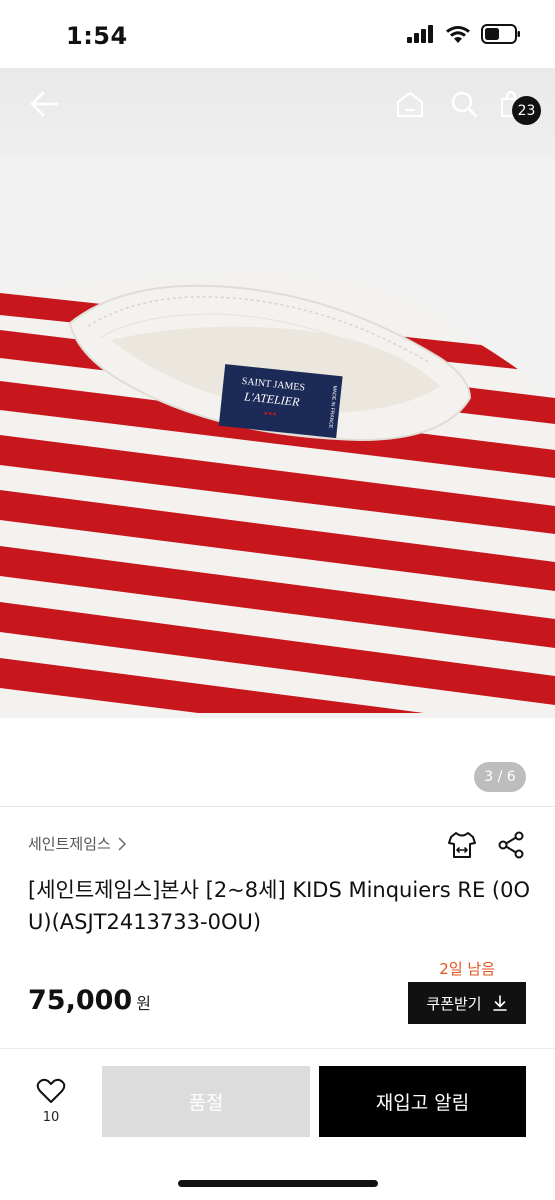 Image resolution: width=555 pixels, height=1200 pixels. Describe the element at coordinates (69, 844) in the screenshot. I see `brand-name: 세인트제임스` at that location.